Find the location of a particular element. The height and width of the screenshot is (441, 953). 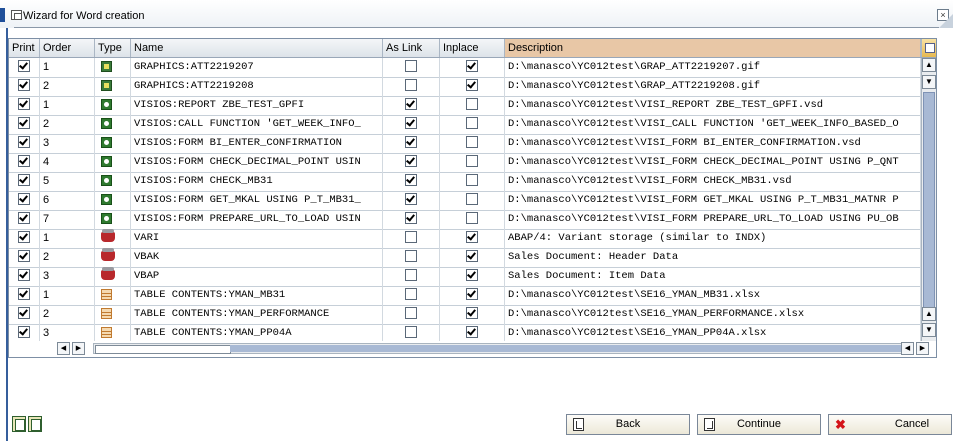

order-cell: 6 is located at coordinates (67, 200).